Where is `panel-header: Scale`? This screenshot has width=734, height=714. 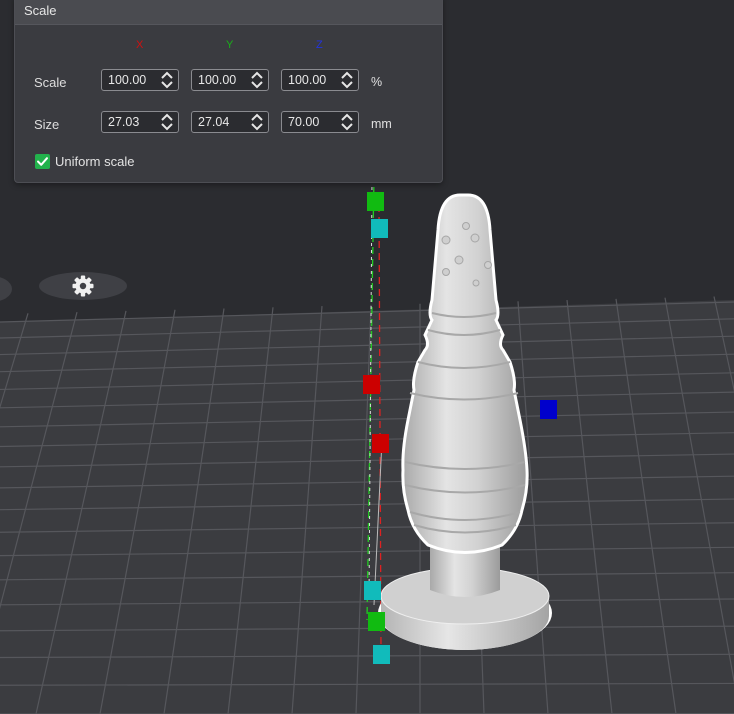 panel-header: Scale is located at coordinates (228, 12).